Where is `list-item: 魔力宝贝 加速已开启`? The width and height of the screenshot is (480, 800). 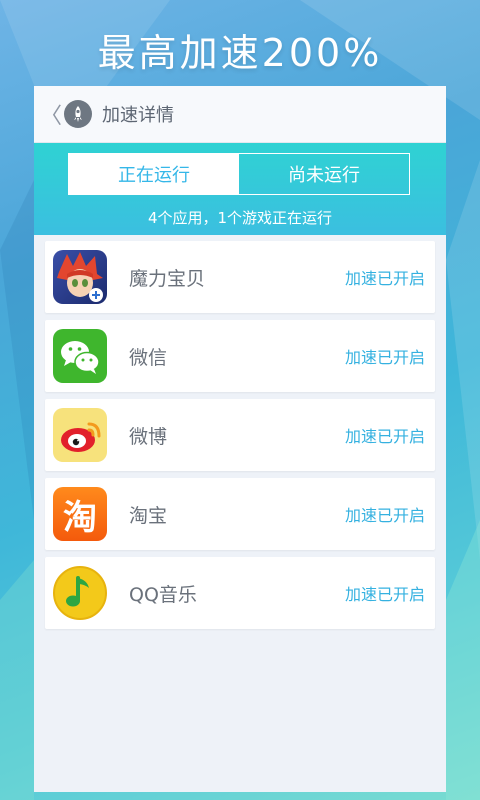 list-item: 魔力宝贝 加速已开启 is located at coordinates (240, 277).